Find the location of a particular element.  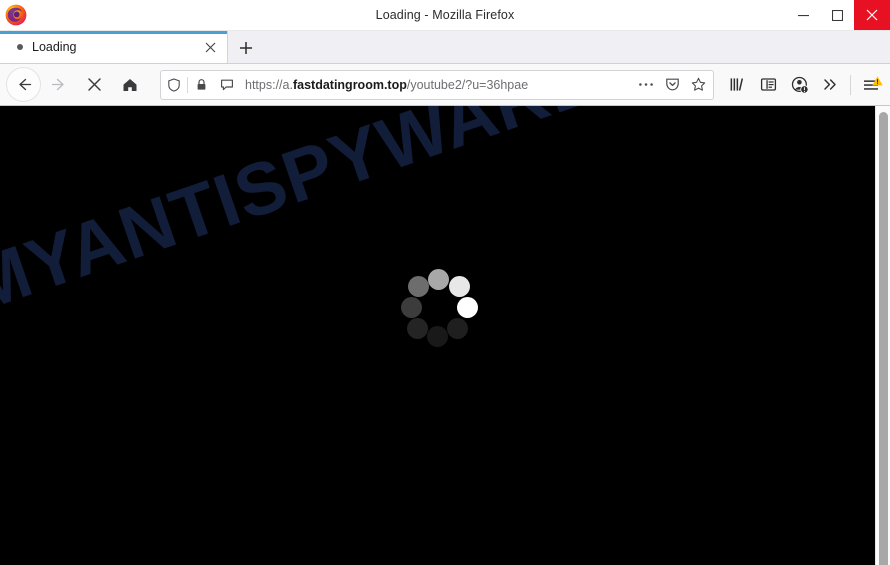

window-controls is located at coordinates (838, 15).